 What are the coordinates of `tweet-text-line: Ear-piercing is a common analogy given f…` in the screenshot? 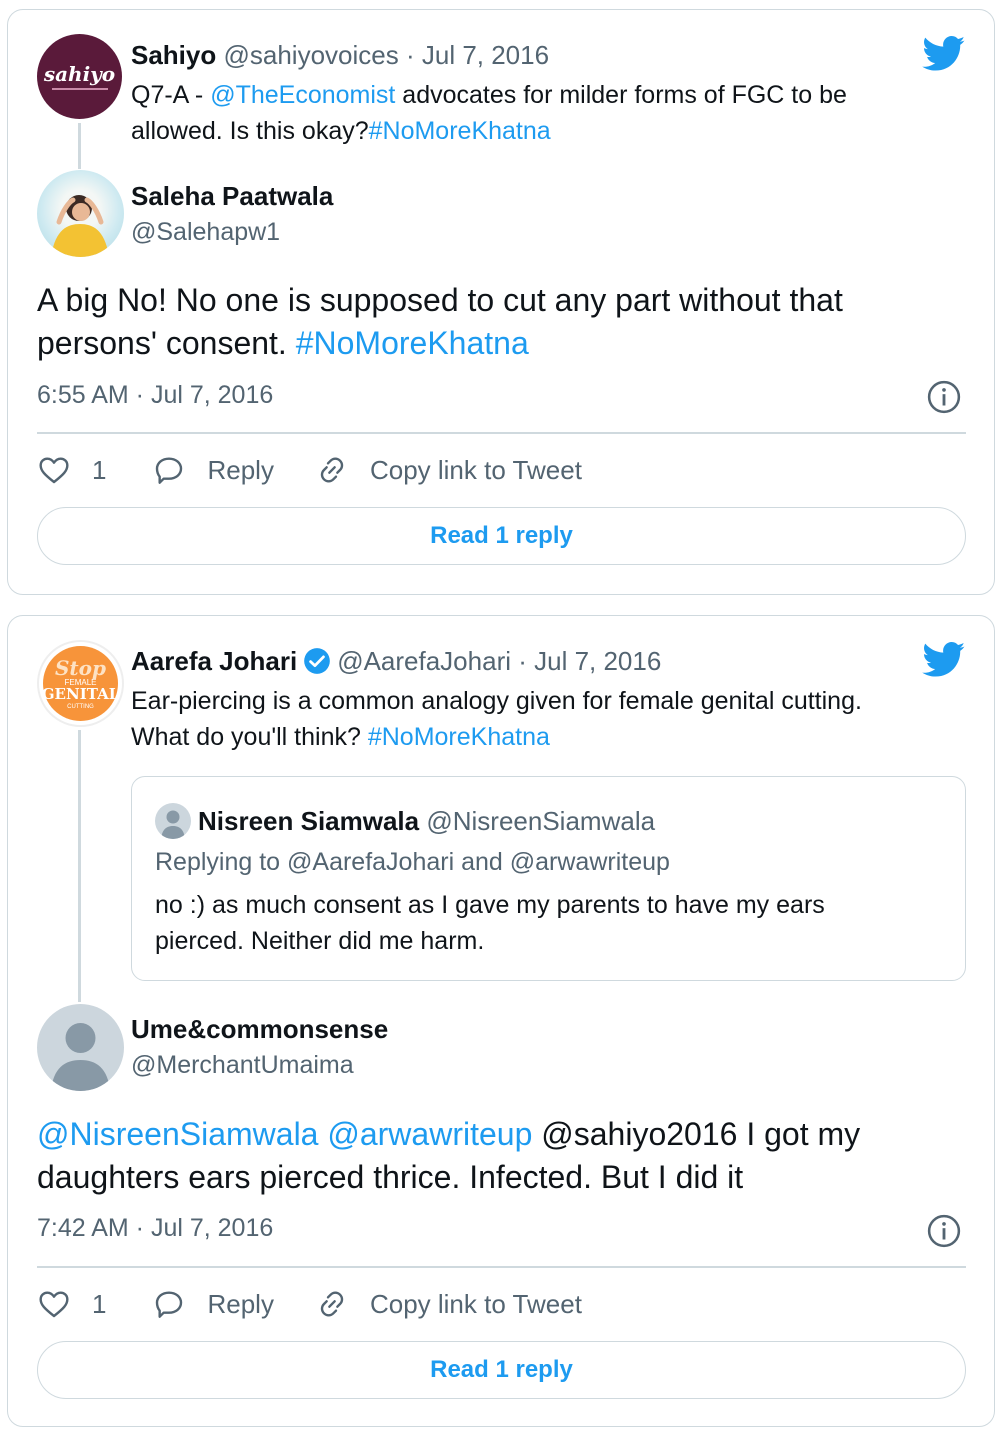 It's located at (496, 701).